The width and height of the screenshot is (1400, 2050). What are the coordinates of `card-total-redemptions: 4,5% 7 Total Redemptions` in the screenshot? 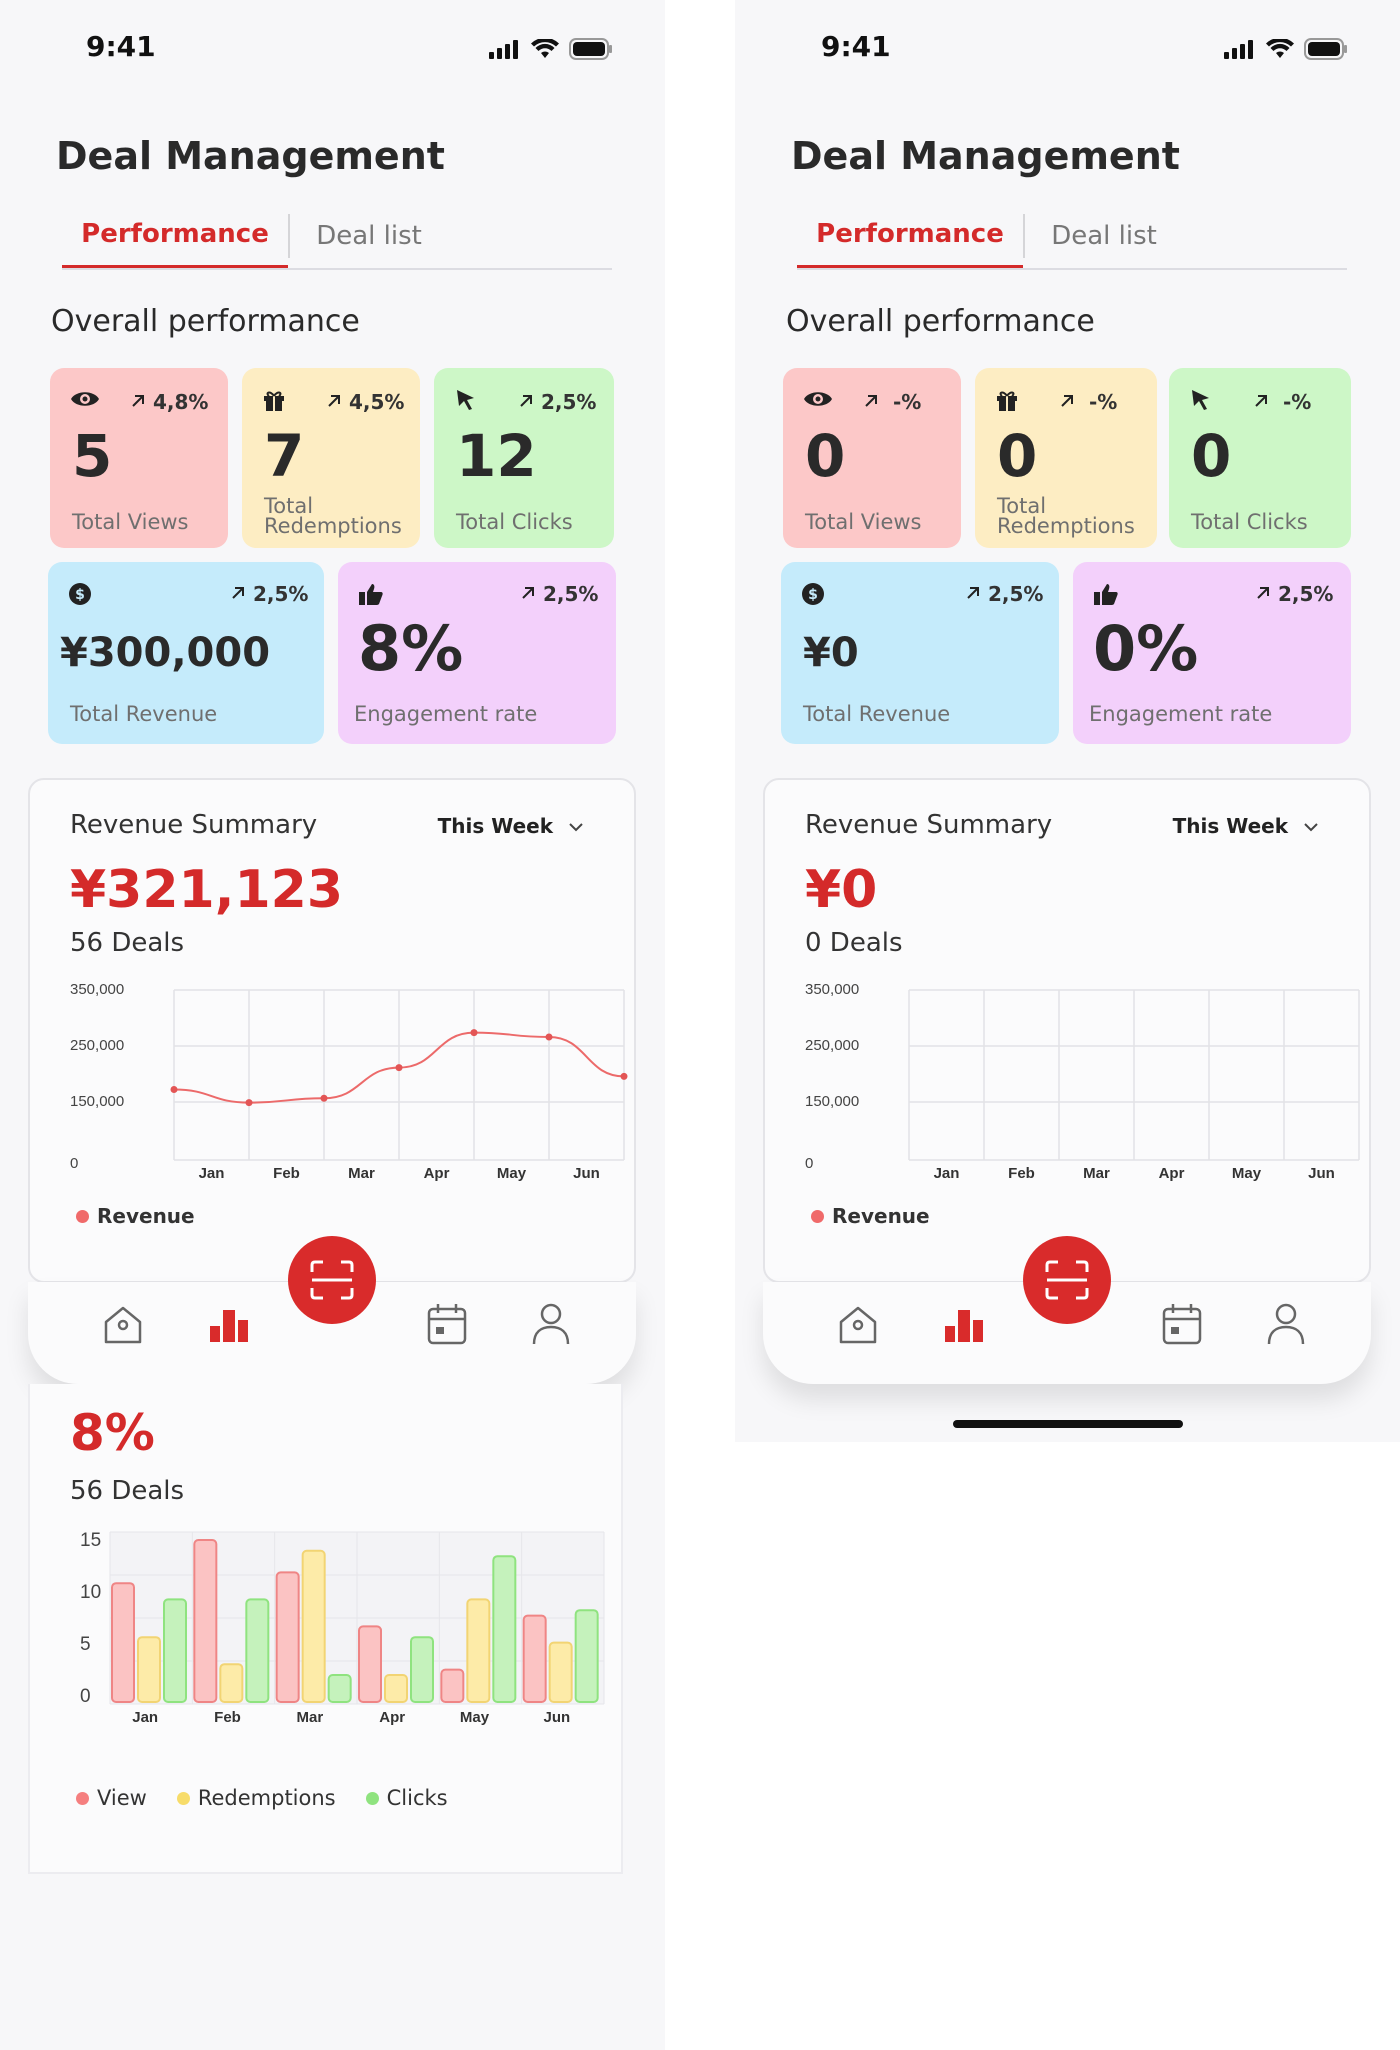 It's located at (331, 458).